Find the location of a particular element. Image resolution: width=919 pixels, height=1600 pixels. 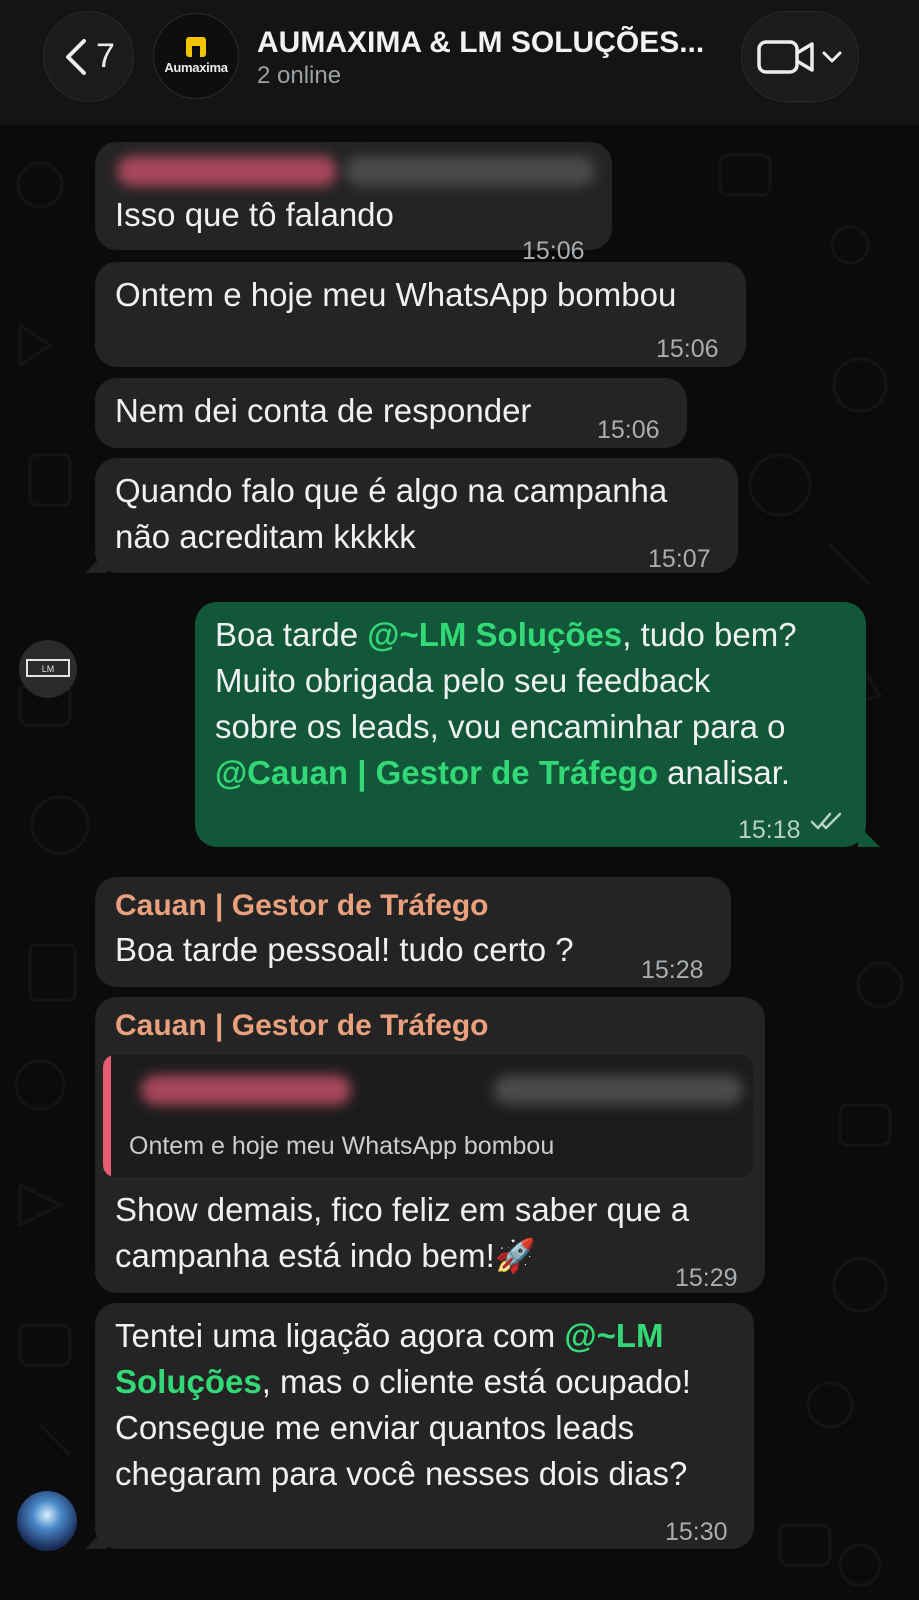

message-text-line: Quando falo que é algo na campanha is located at coordinates (391, 490).